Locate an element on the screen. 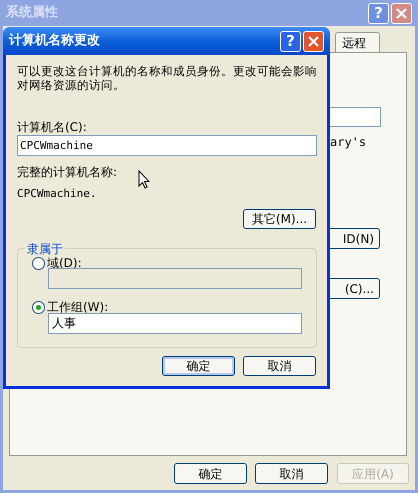 This screenshot has width=418, height=493. full-name-value: CPCWmachine. is located at coordinates (56, 194).